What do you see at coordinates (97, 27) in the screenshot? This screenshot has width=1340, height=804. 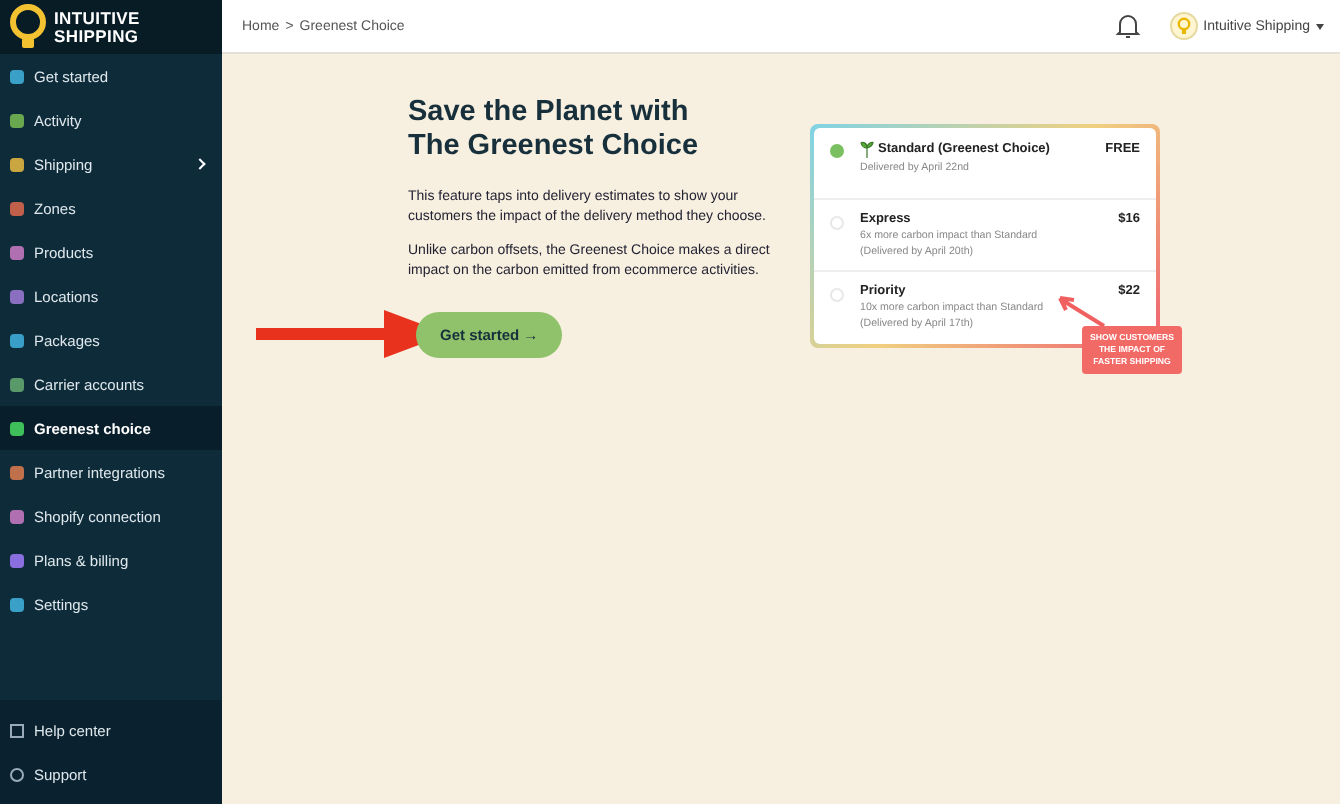 I see `brand-name: INTUITIVE SHIPPING` at bounding box center [97, 27].